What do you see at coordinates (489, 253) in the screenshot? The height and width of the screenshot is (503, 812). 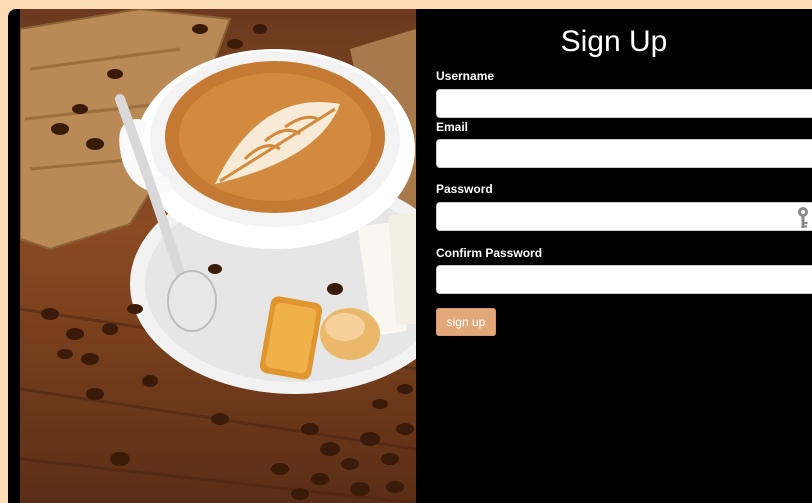 I see `confirm-password-label: Confirm Password` at bounding box center [489, 253].